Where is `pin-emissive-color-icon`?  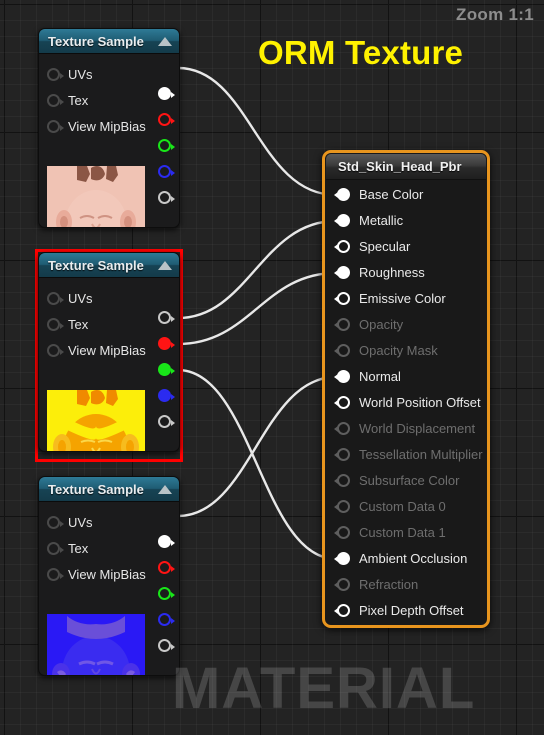 pin-emissive-color-icon is located at coordinates (342, 298).